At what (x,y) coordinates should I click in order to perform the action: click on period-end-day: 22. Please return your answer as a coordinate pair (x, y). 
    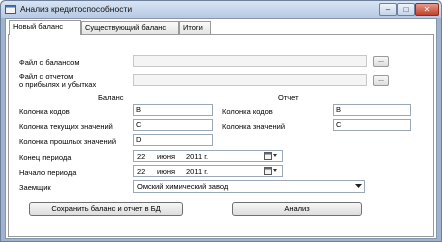
    Looking at the image, I should click on (141, 156).